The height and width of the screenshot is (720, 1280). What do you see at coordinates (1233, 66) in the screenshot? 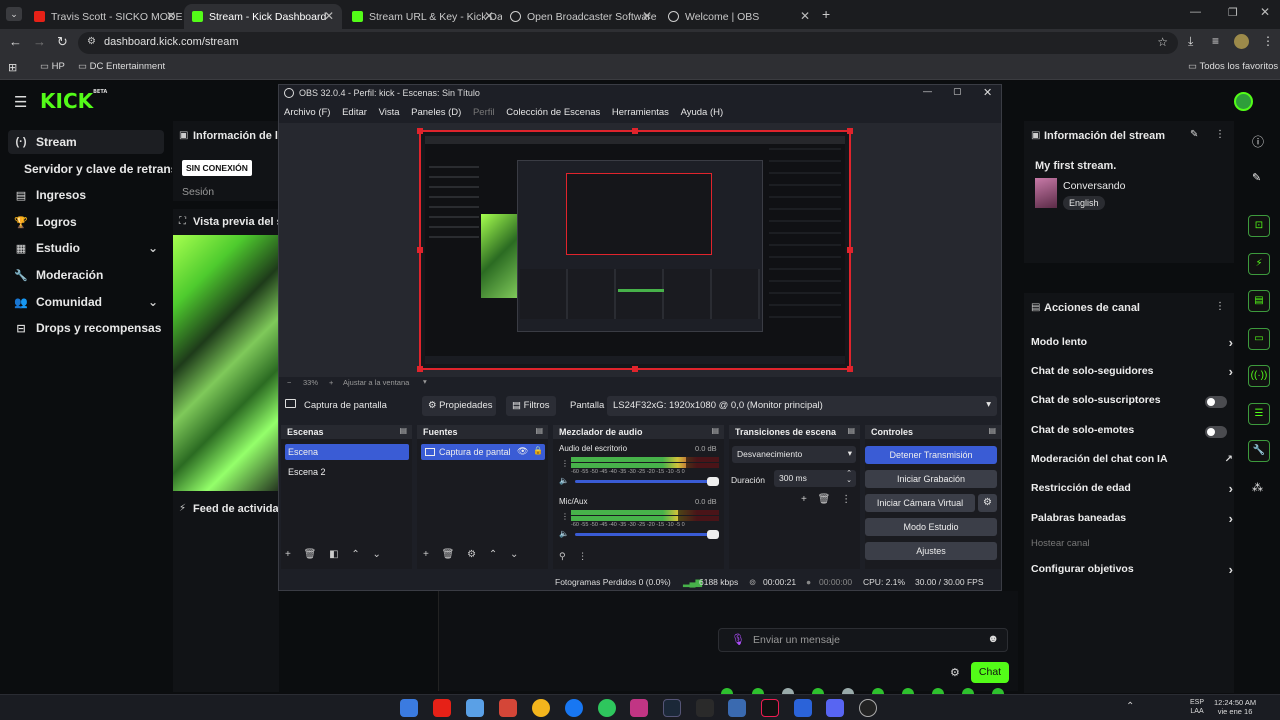
I see `all-bookmarks: ▭ Todos los favoritos` at bounding box center [1233, 66].